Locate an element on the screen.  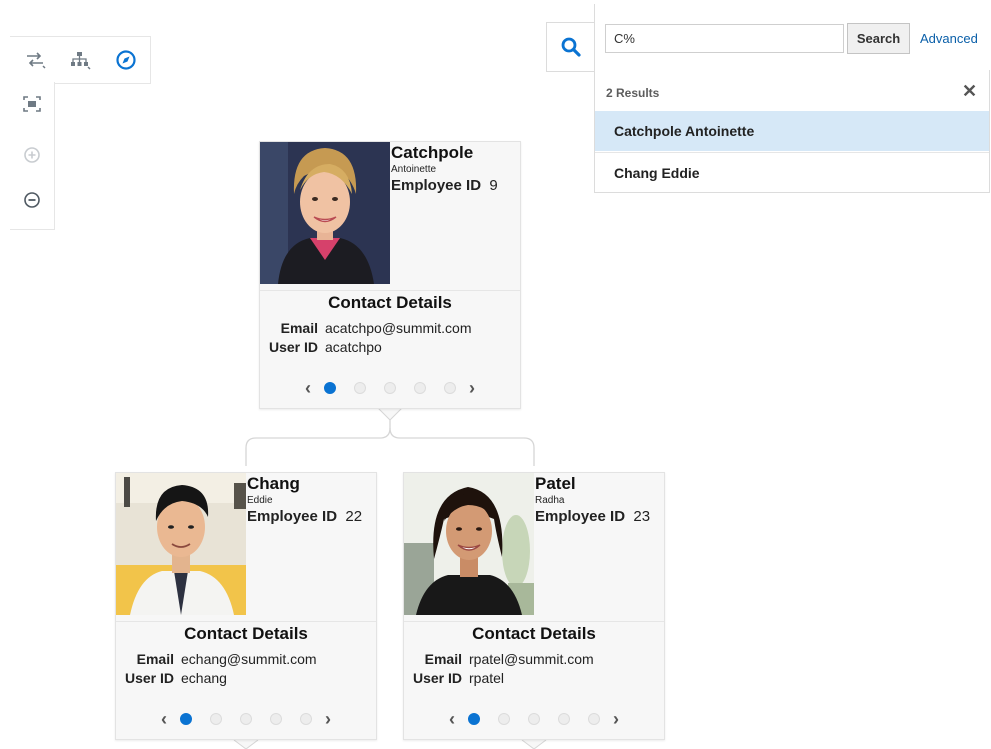
email-row: Email acatchpo@summit.com is located at coordinates (367, 328).